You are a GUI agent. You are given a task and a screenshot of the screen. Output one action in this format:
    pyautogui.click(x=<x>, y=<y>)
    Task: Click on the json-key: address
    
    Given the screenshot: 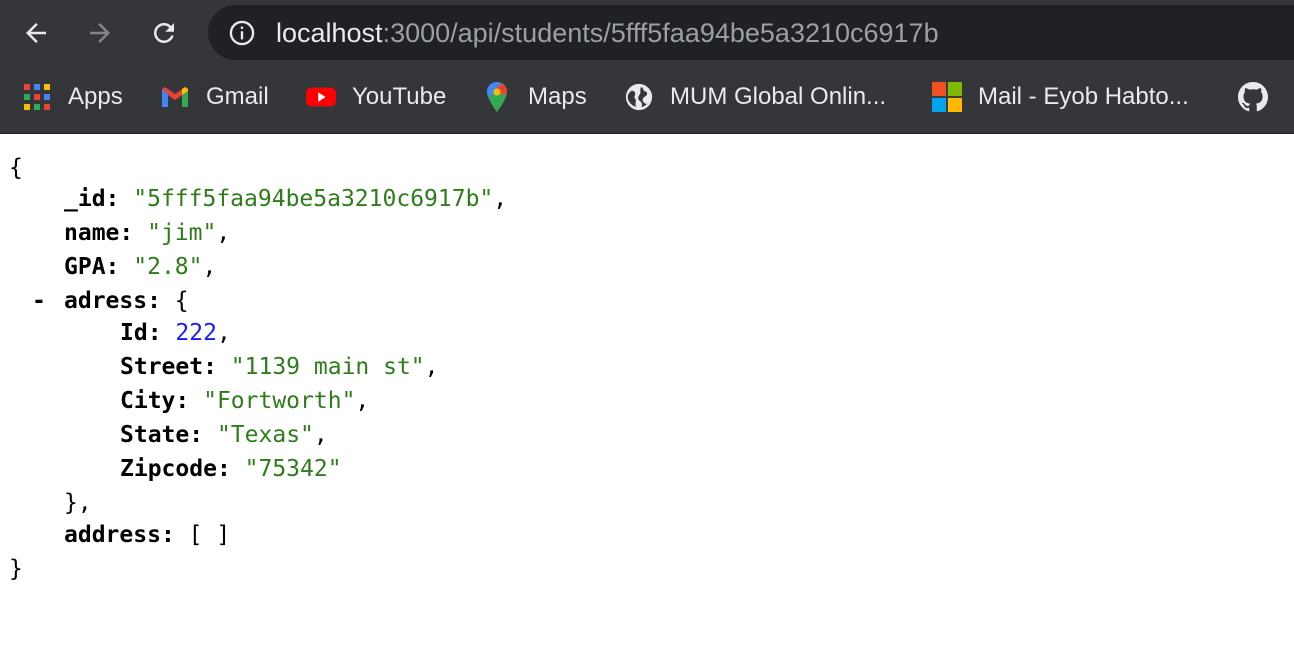 What is the action you would take?
    pyautogui.click(x=112, y=535)
    